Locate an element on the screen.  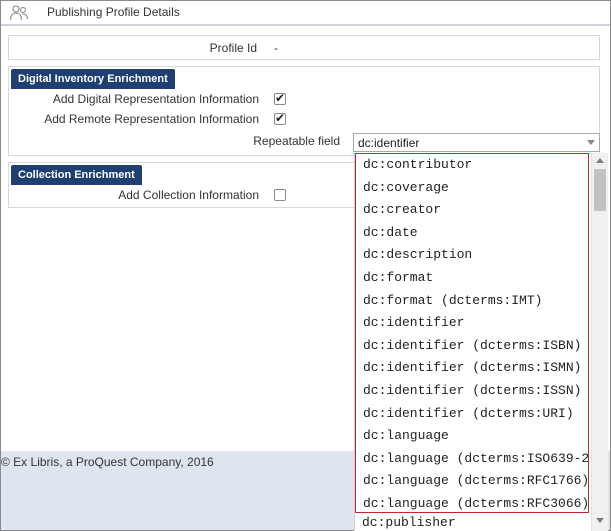
dropdown-option: dc:contributor is located at coordinates (472, 165).